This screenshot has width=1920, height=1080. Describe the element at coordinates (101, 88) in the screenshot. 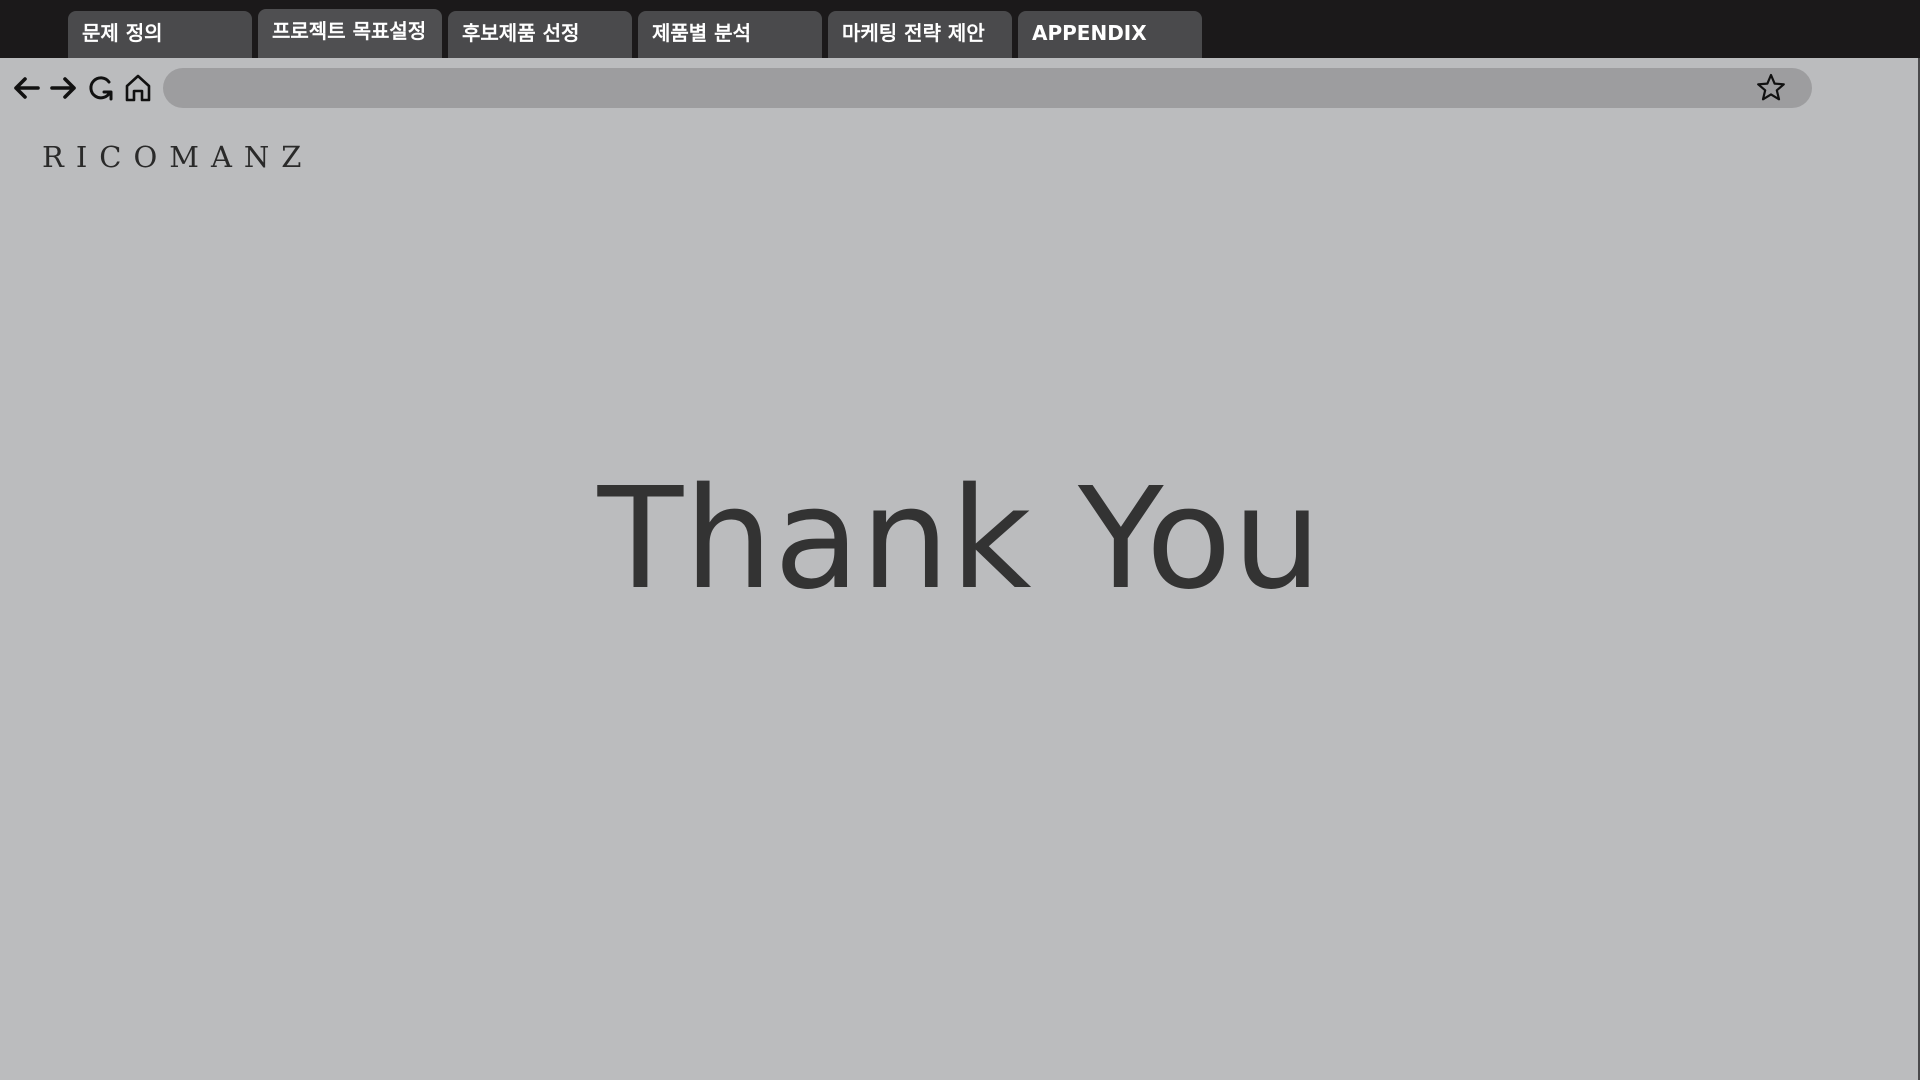

I see `reload-icon` at that location.